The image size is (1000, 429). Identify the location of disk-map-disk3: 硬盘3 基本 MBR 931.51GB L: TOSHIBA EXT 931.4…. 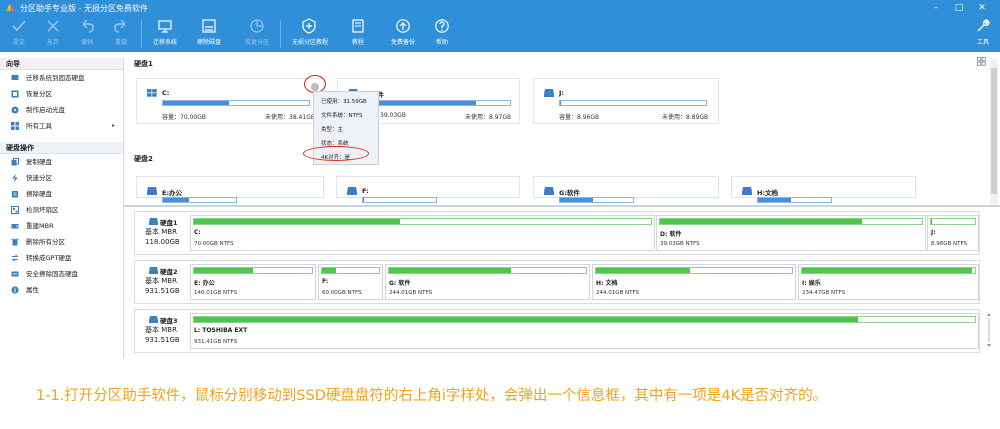
(557, 331).